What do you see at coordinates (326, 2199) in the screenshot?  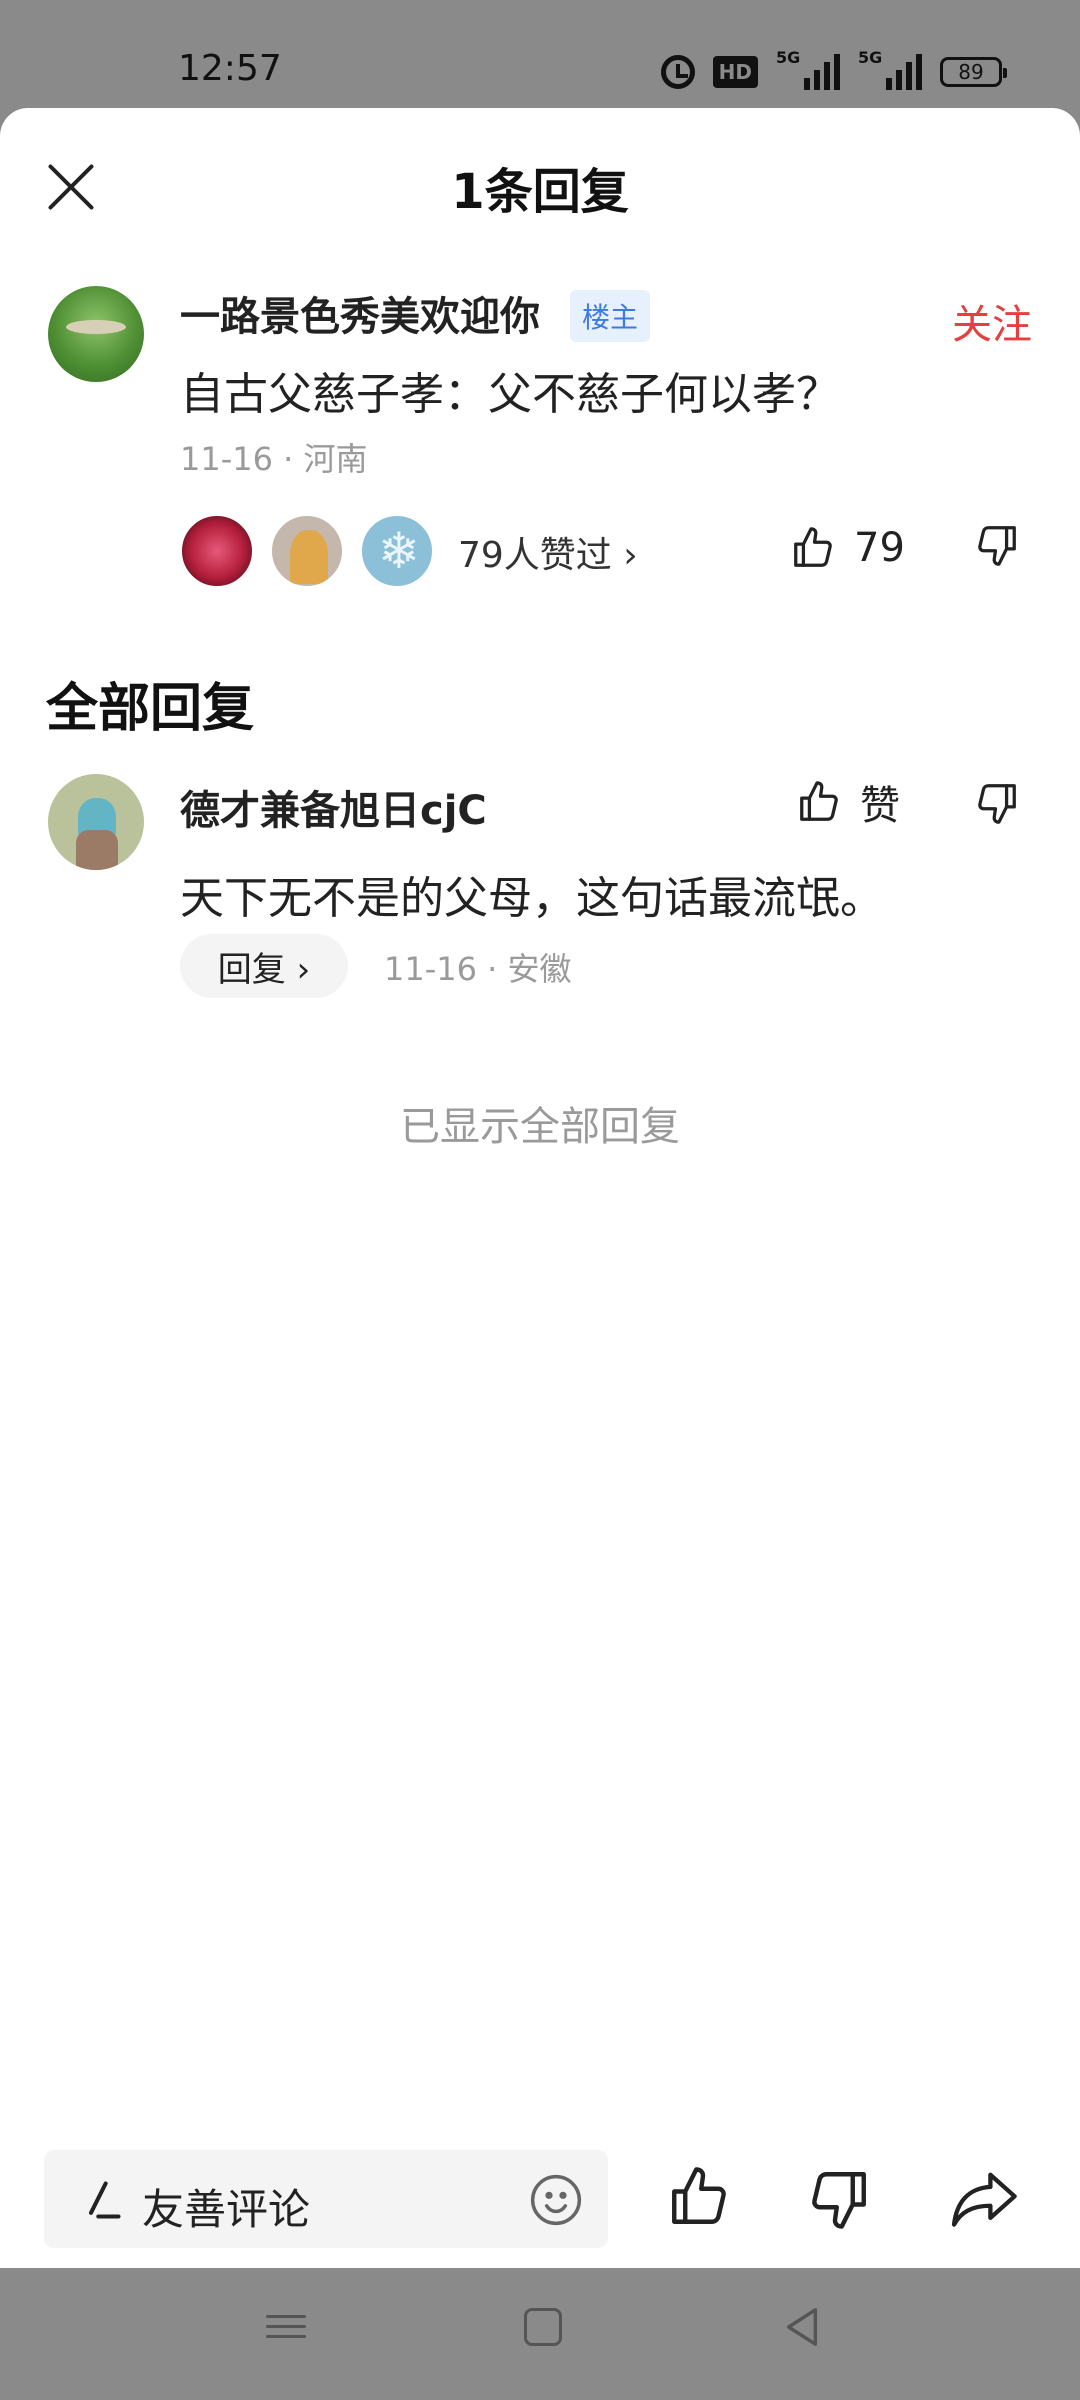 I see `comment-input: 友善评论` at bounding box center [326, 2199].